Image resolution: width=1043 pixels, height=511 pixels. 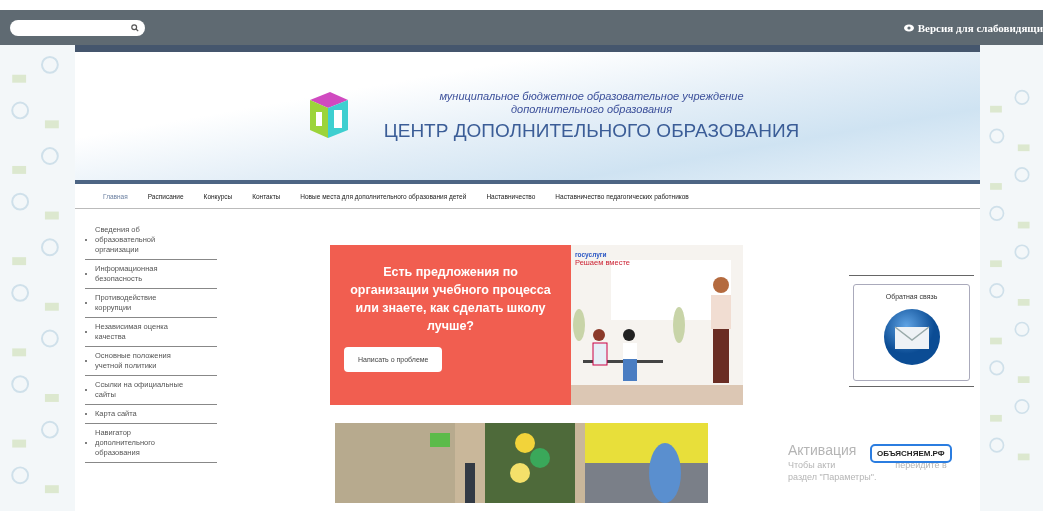 What do you see at coordinates (911, 453) in the screenshot?
I see `news-badge: ОБЪЯСНЯЕМ.РФ` at bounding box center [911, 453].